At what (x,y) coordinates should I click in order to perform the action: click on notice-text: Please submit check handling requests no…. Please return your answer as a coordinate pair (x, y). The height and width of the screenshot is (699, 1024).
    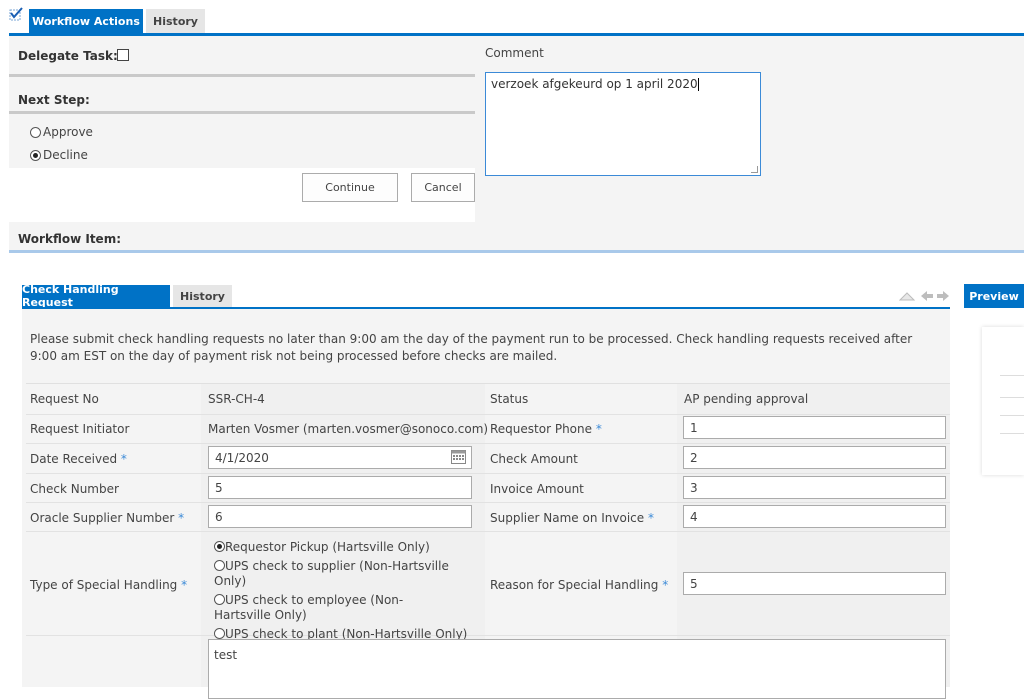
    Looking at the image, I should click on (471, 347).